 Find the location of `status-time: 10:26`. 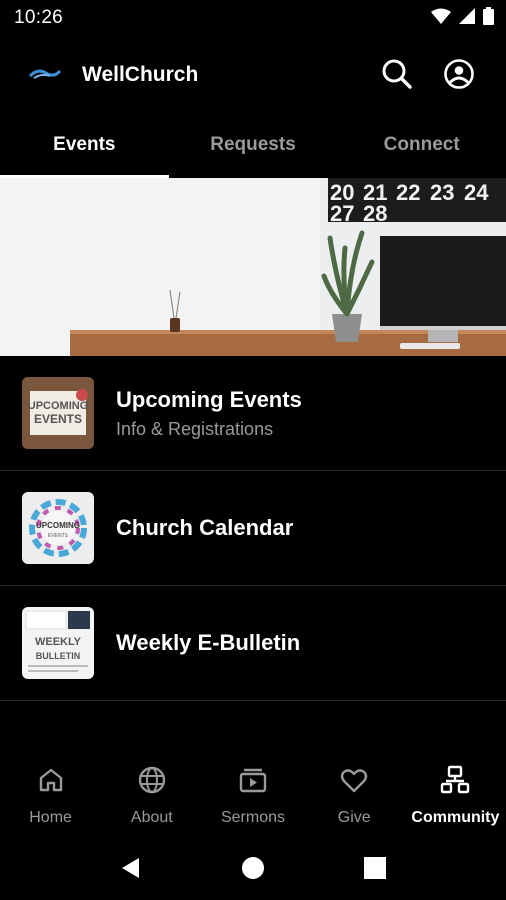

status-time: 10:26 is located at coordinates (39, 17).